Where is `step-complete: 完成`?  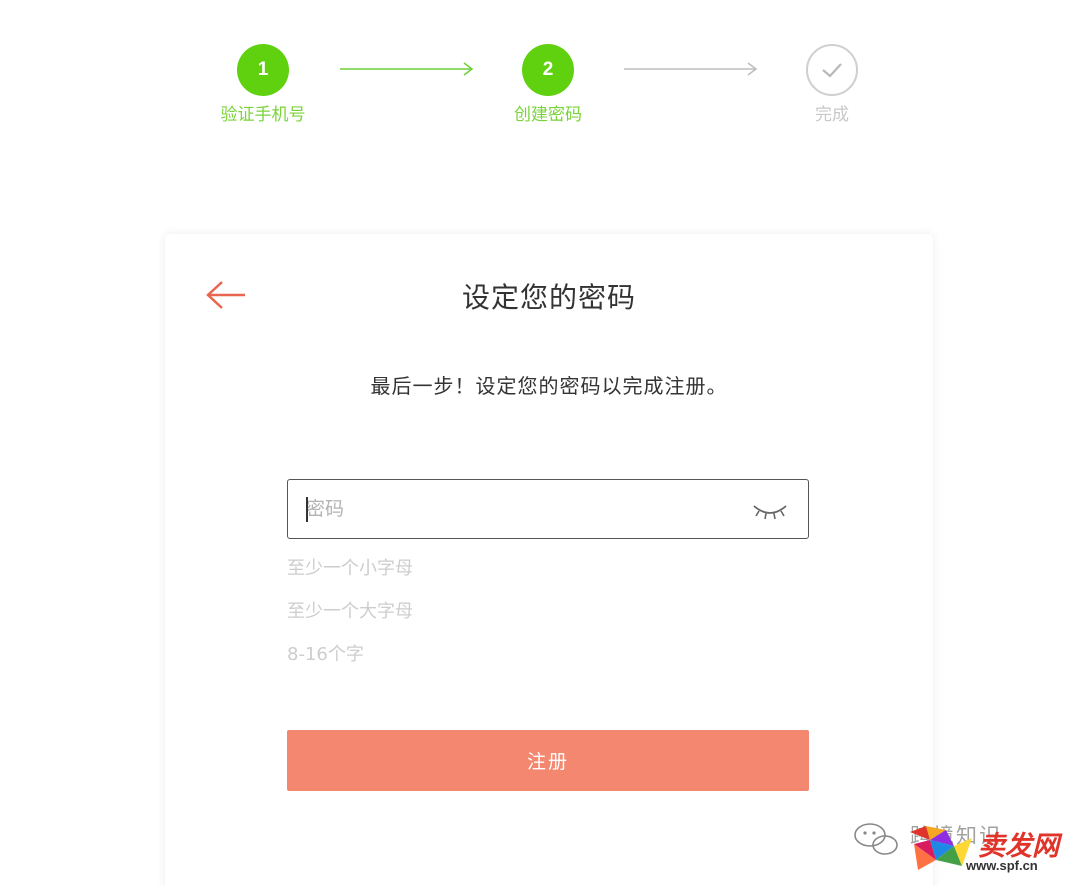
step-complete: 完成 is located at coordinates (832, 85).